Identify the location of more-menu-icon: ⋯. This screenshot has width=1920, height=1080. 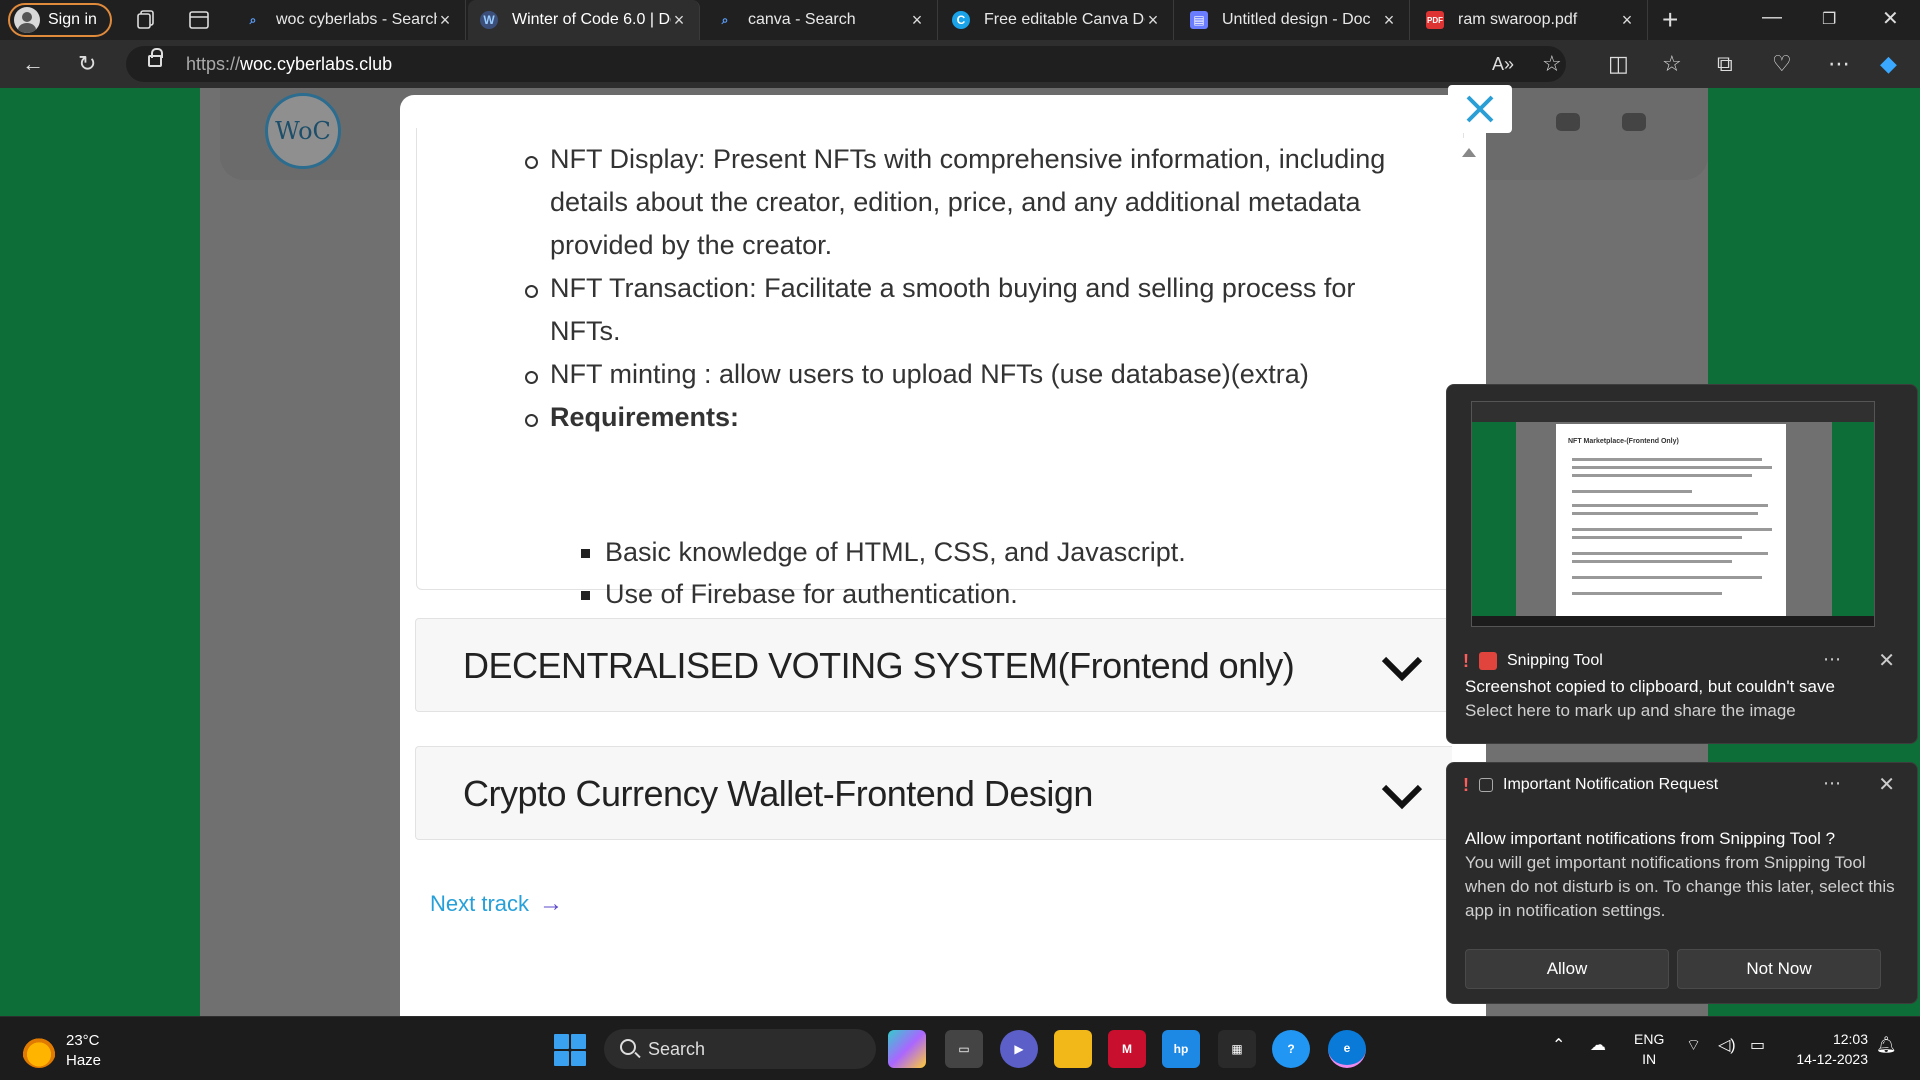
(1839, 64).